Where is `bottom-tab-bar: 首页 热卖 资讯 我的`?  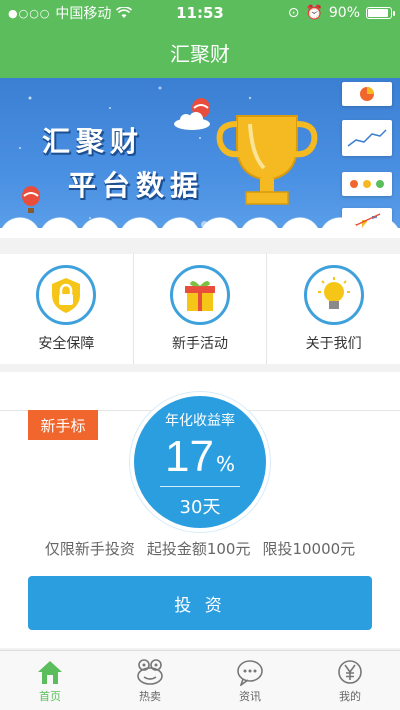
bottom-tab-bar: 首页 热卖 资讯 我的 is located at coordinates (200, 680).